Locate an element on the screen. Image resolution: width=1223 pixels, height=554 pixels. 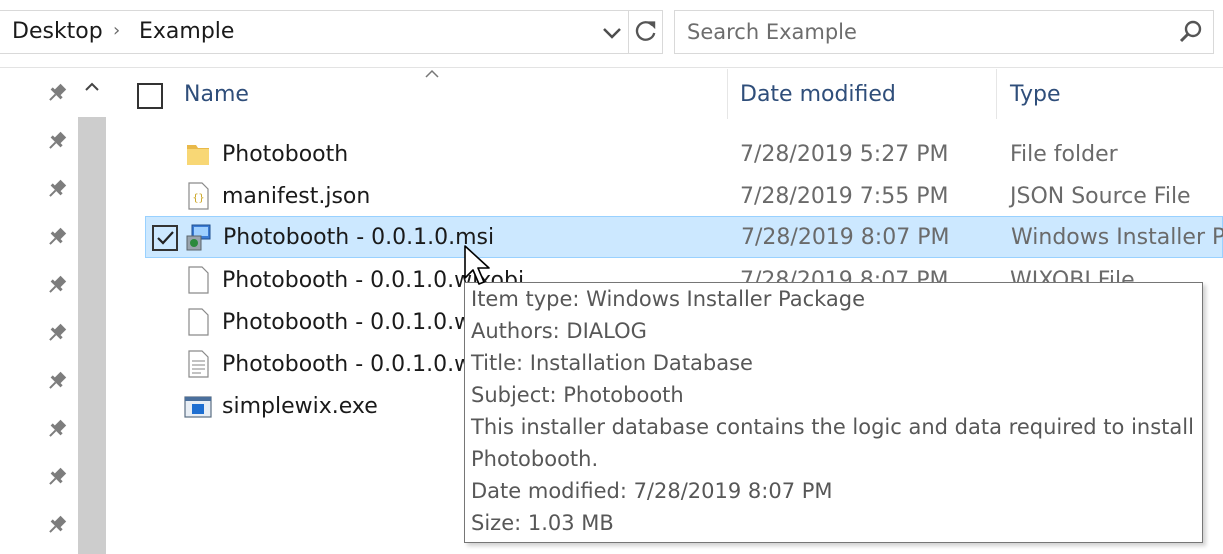
tooltip-item-type: Item type: Windows Installer Package is located at coordinates (668, 299).